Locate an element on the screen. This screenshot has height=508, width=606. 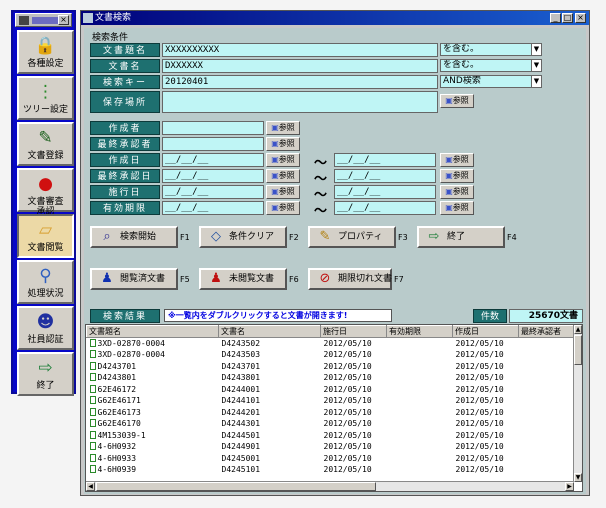
column-header: 文書名 is located at coordinates (269, 331).